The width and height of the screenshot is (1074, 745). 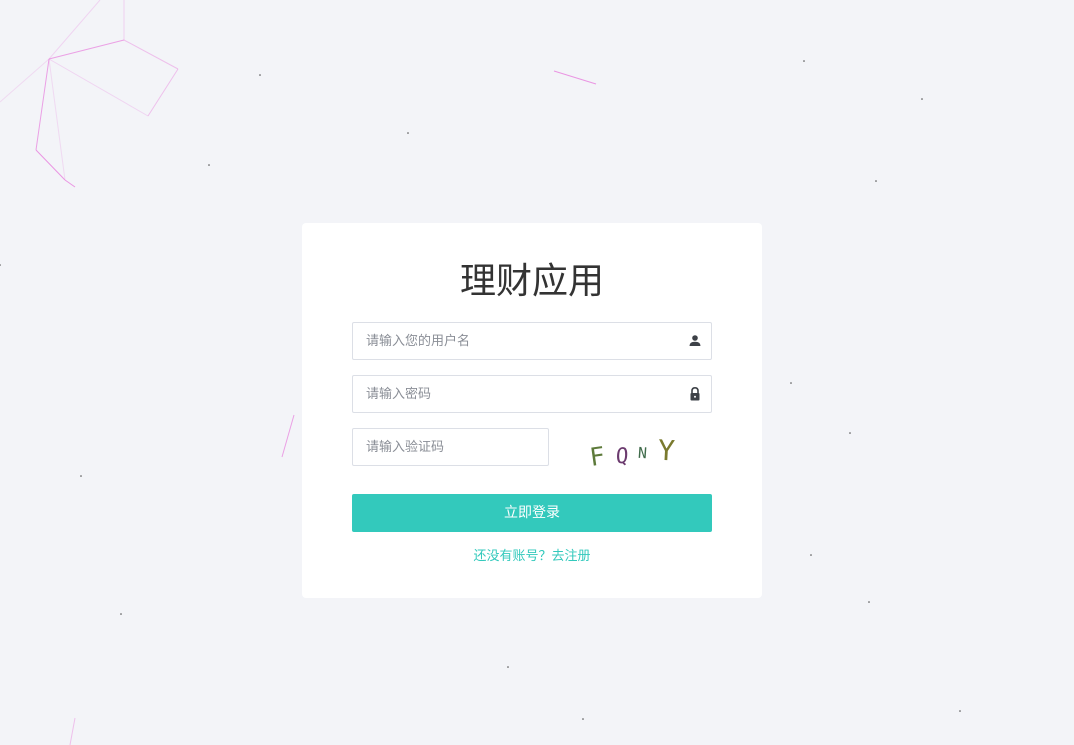 I want to click on user-icon, so click(x=695, y=340).